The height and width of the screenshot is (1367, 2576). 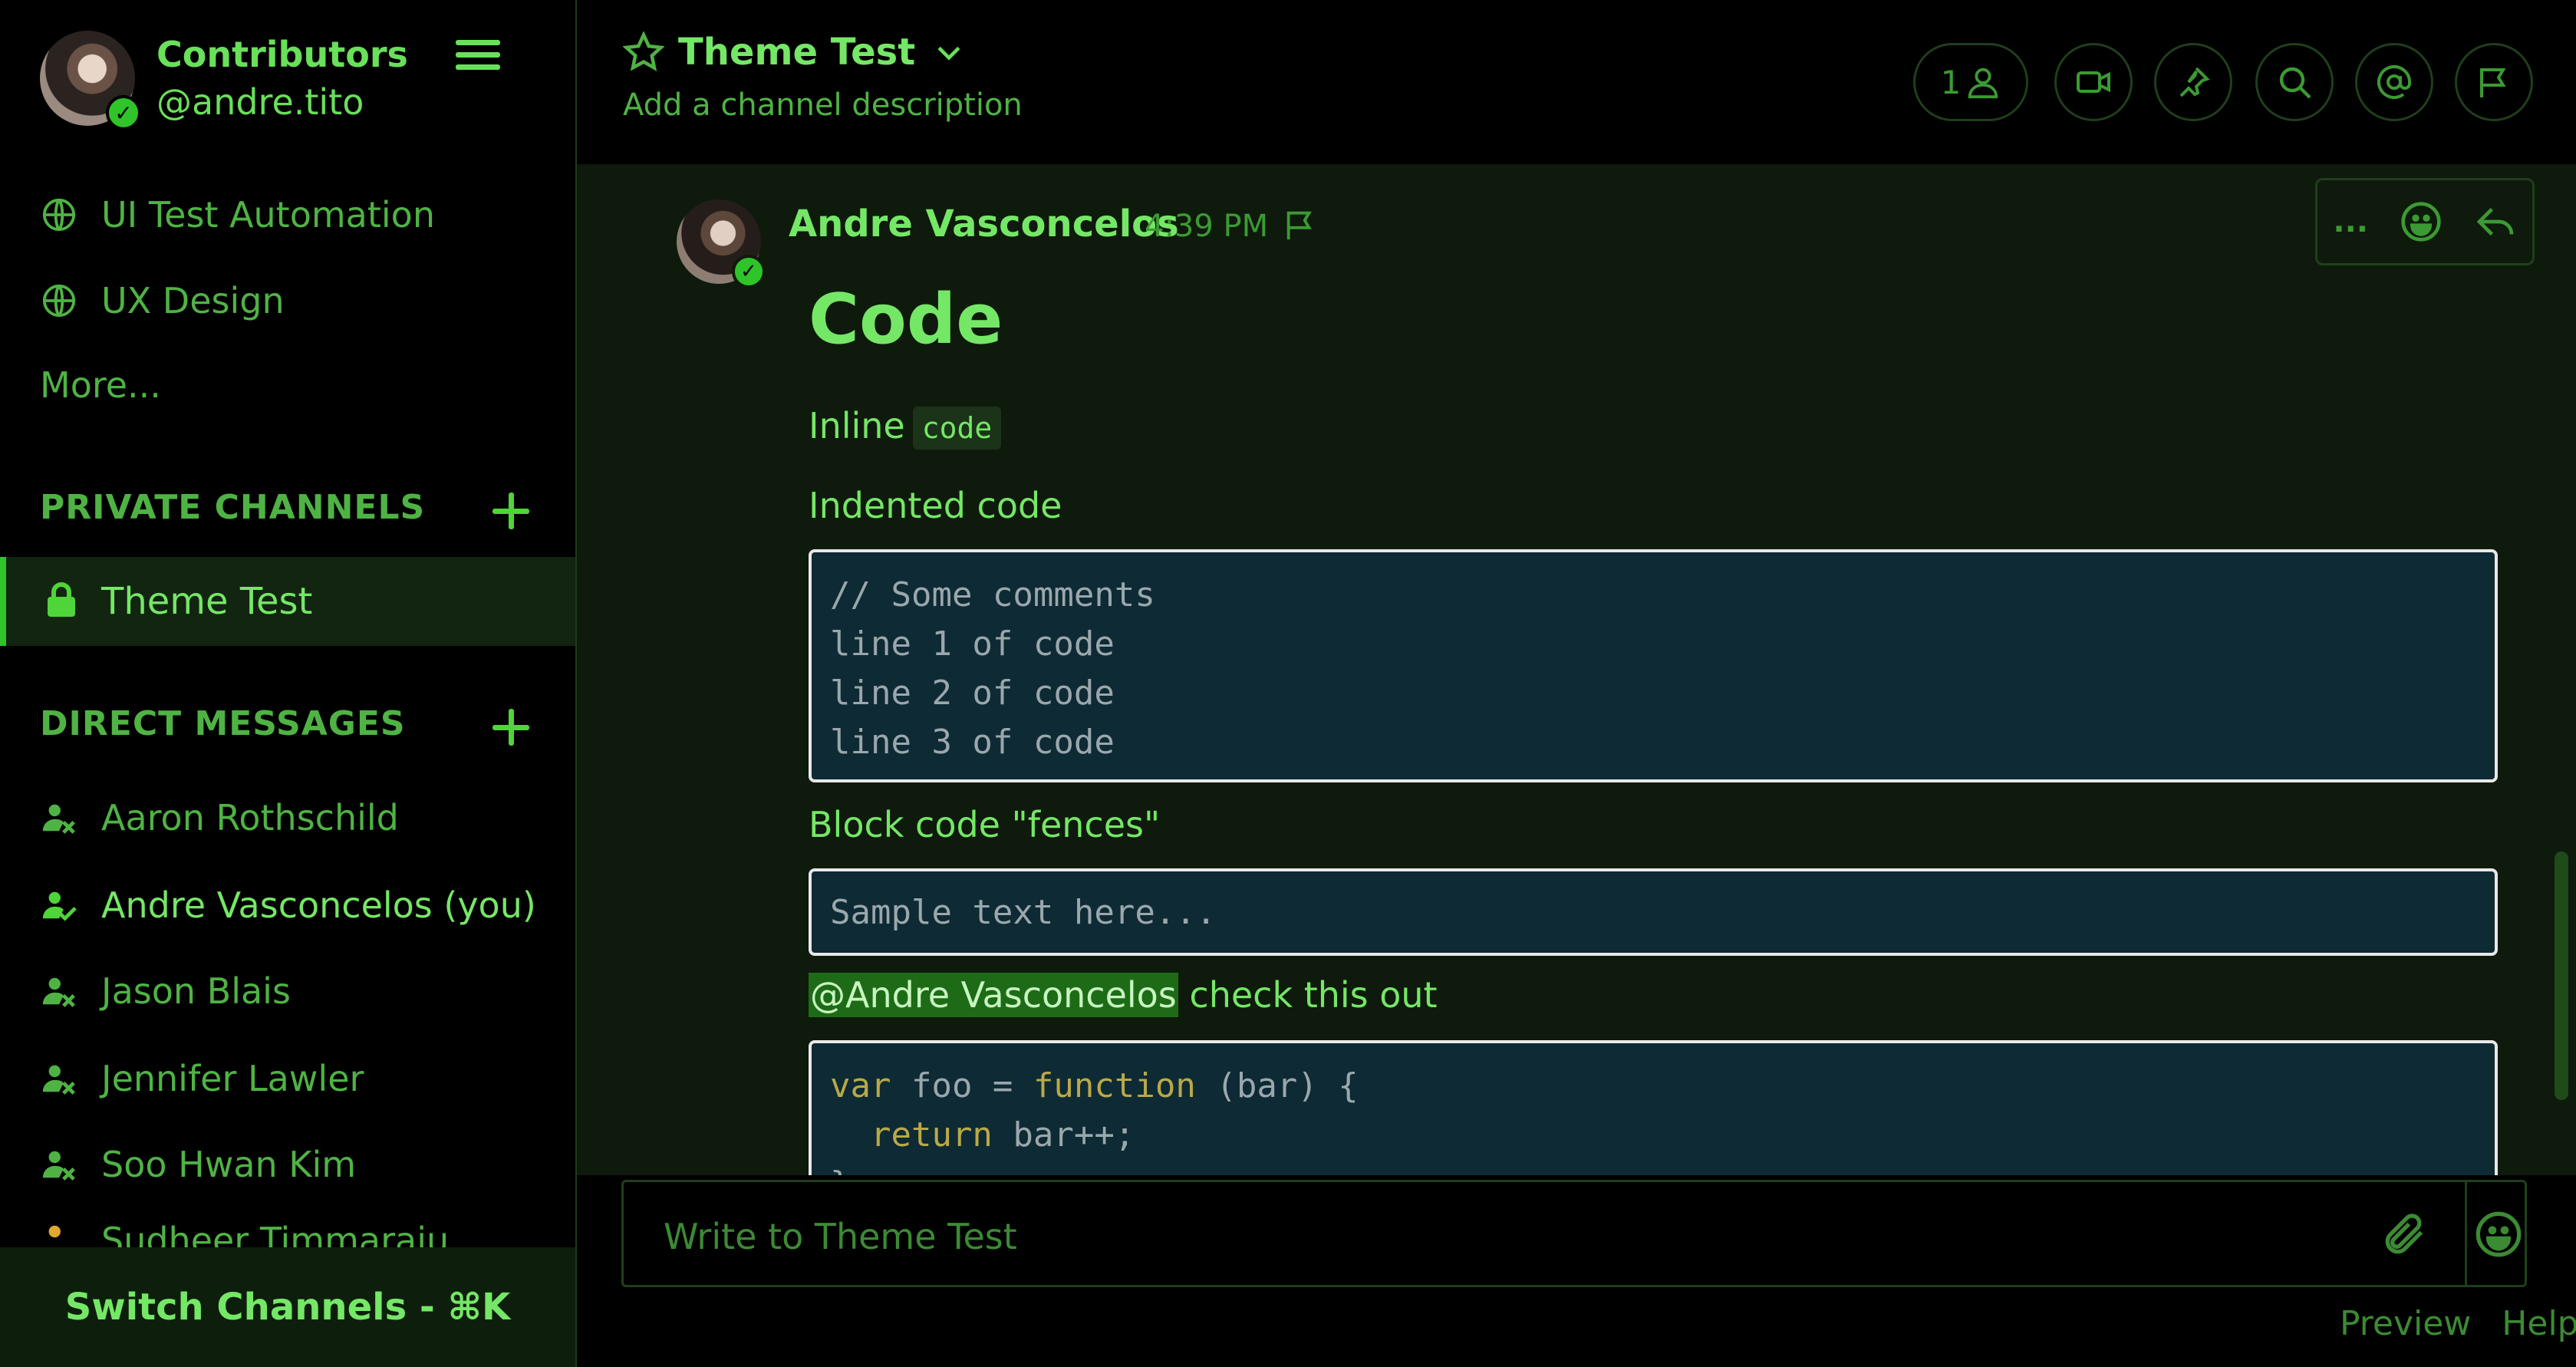 I want to click on sidebar-item-label: UX Design, so click(x=193, y=300).